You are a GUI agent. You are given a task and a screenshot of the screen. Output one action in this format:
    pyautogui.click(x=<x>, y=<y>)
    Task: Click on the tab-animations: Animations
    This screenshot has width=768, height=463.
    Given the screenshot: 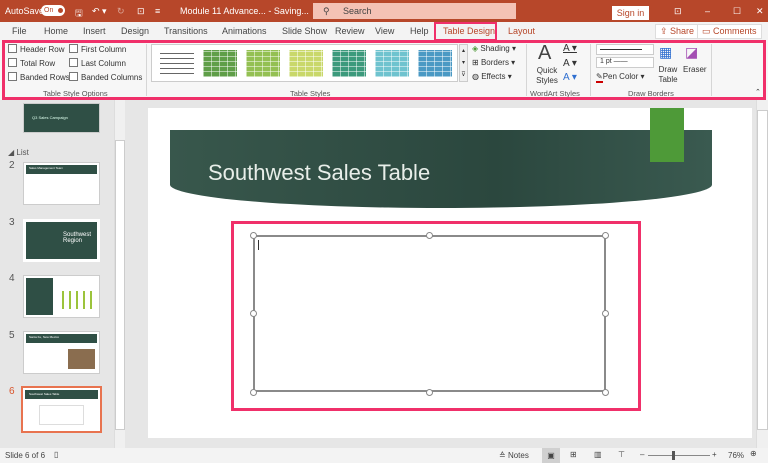 What is the action you would take?
    pyautogui.click(x=244, y=31)
    